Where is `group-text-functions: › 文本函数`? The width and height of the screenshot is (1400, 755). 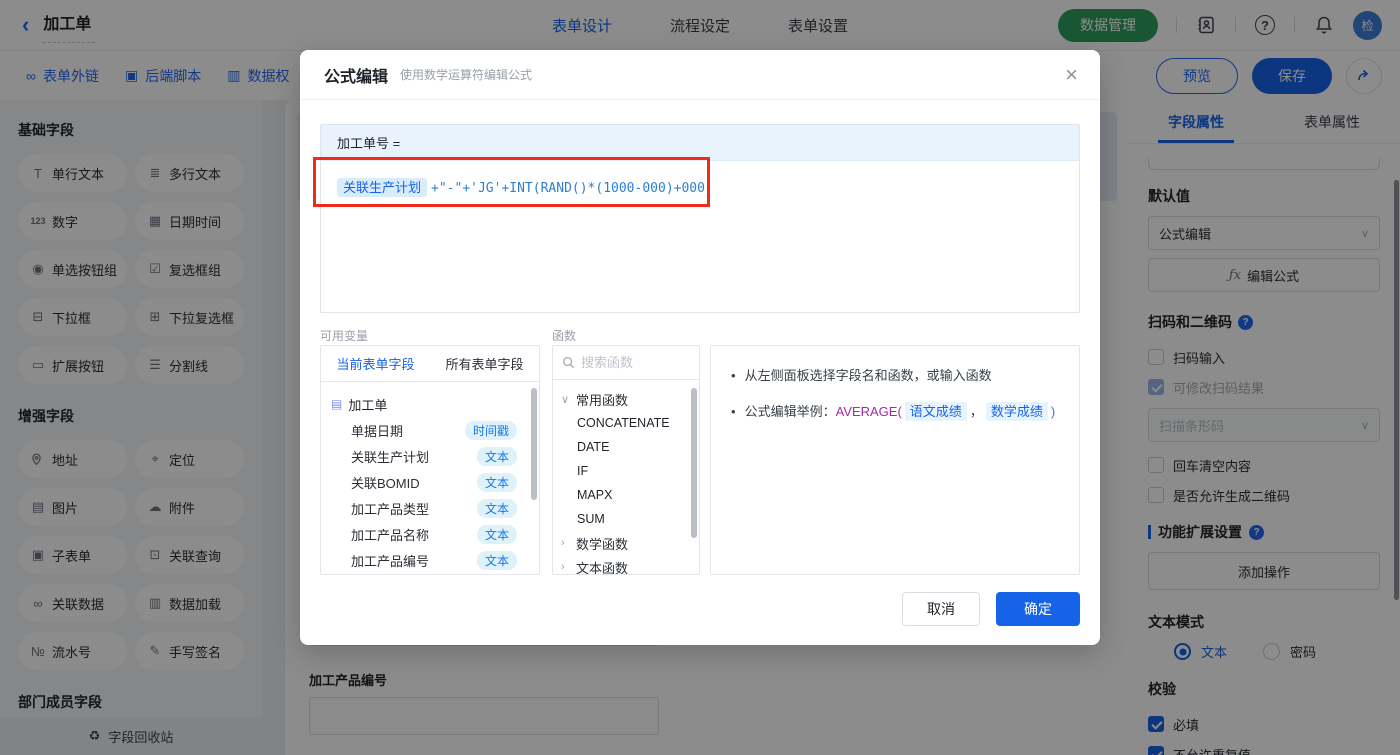 group-text-functions: › 文本函数 is located at coordinates (626, 565).